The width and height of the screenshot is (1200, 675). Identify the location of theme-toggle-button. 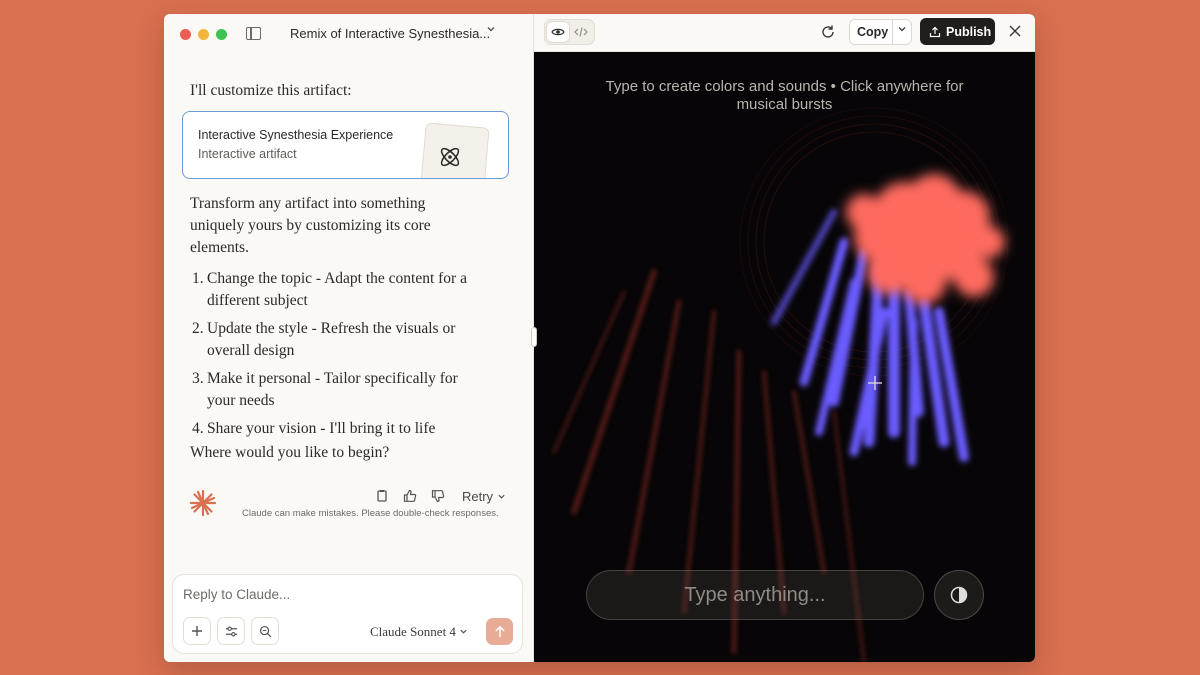
(959, 595).